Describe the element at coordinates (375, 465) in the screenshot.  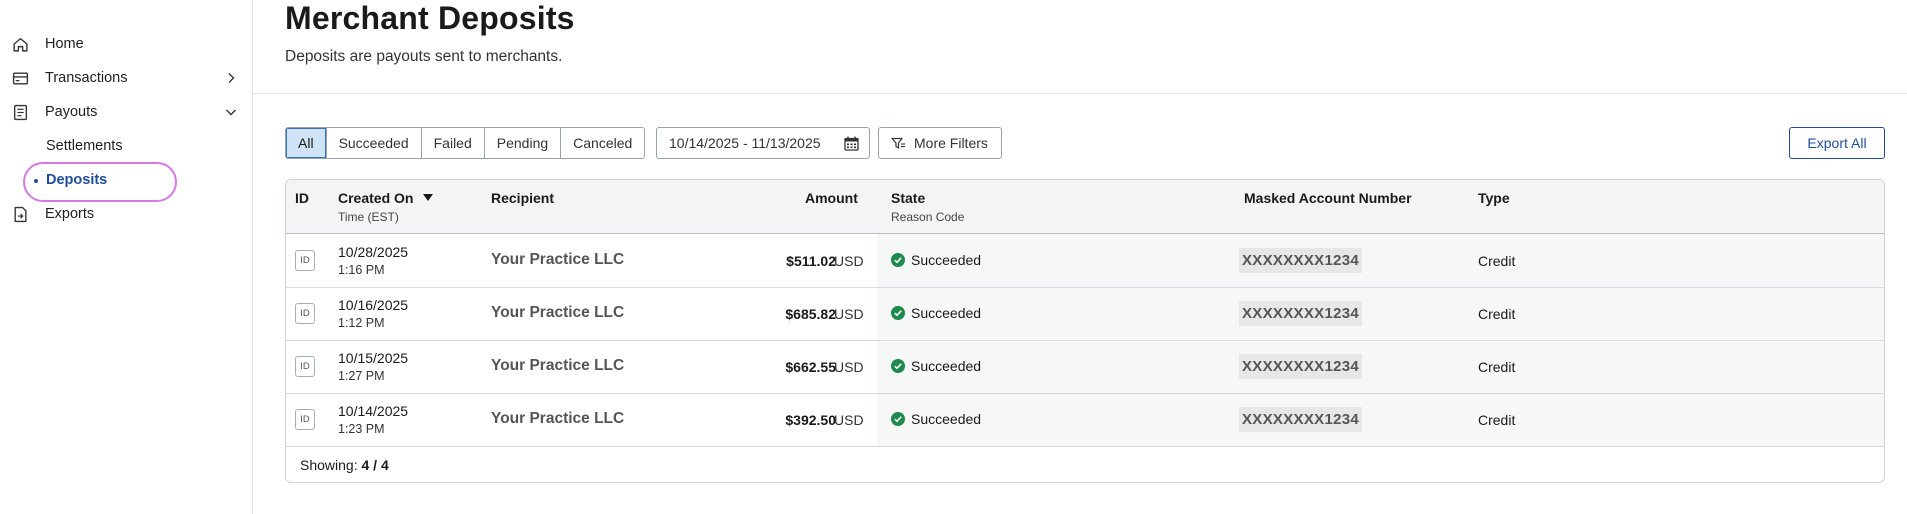
I see `showing-count: 4 / 4` at that location.